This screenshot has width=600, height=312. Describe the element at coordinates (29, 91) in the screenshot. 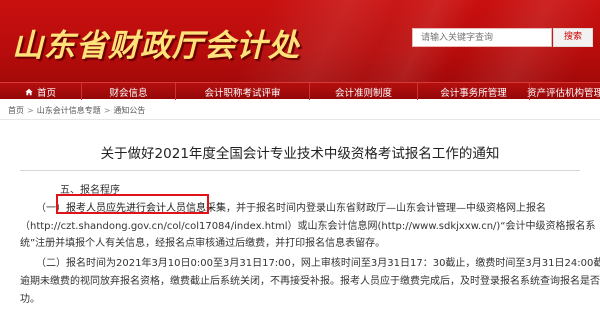

I see `home-icon` at that location.